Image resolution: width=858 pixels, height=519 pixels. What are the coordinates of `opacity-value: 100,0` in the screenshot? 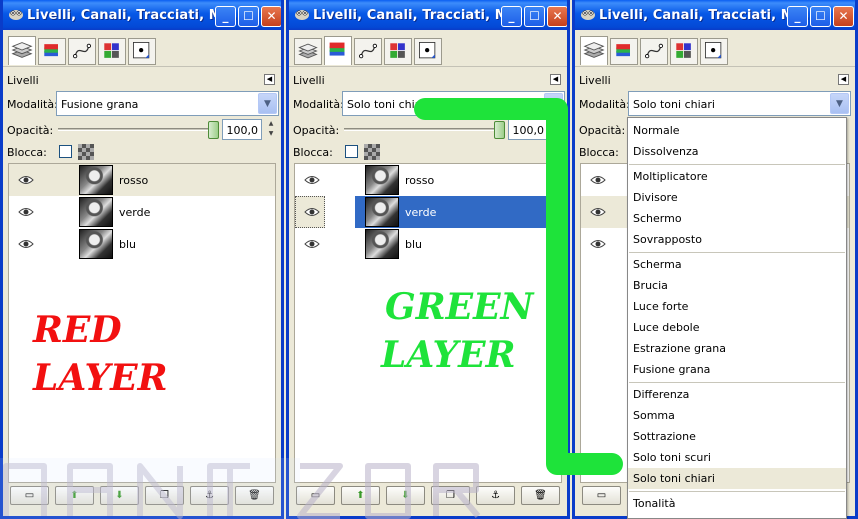 It's located at (242, 130).